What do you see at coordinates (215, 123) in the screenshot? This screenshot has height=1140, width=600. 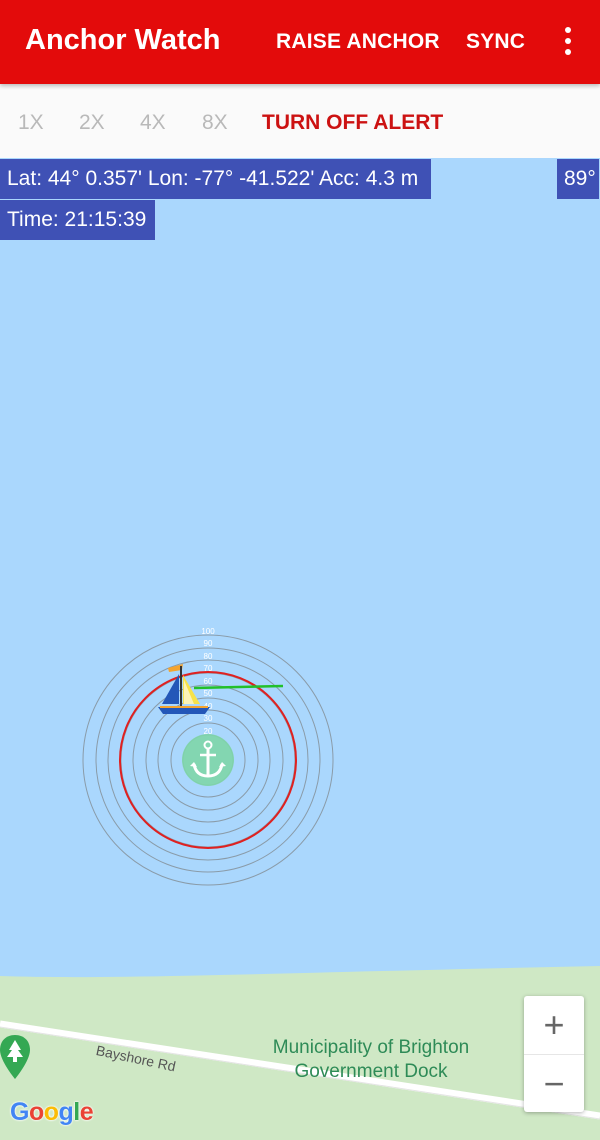 I see `zoom-8x-button: 8X` at bounding box center [215, 123].